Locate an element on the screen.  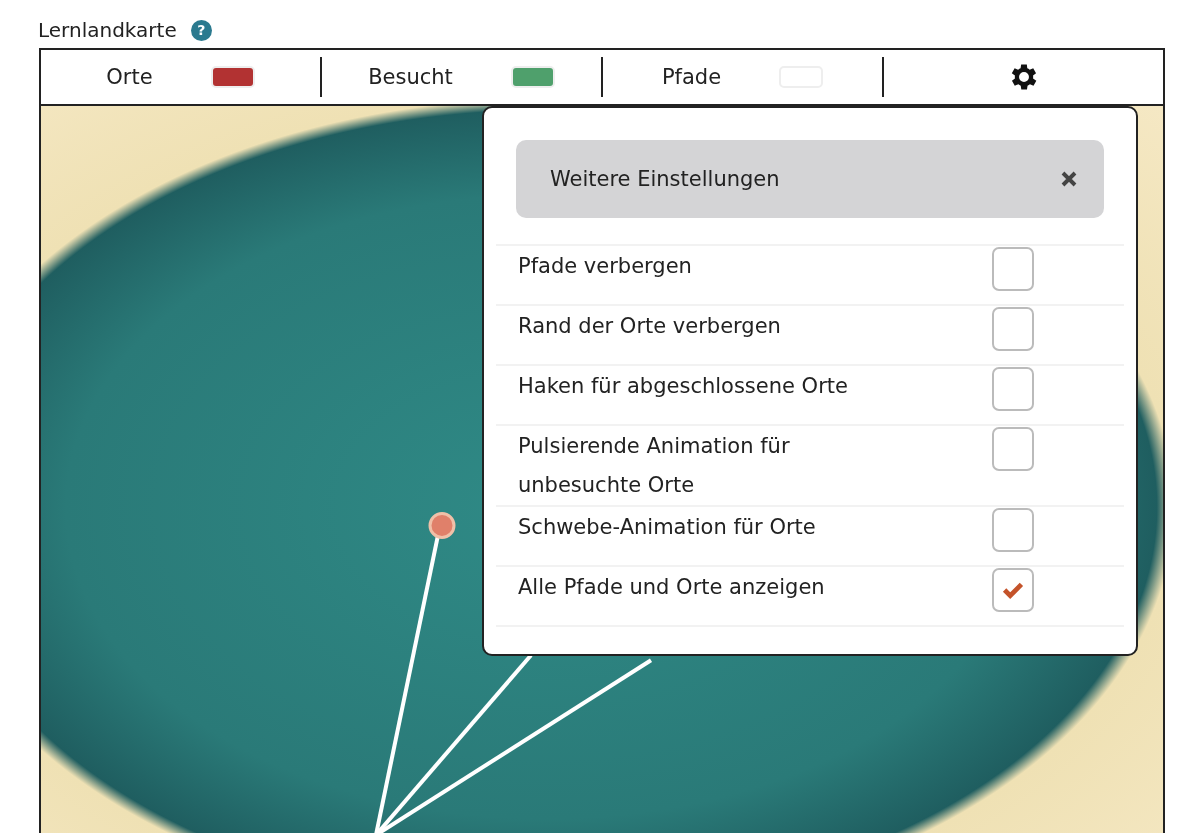
option-label: Rand der Orte verbergen is located at coordinates (649, 326).